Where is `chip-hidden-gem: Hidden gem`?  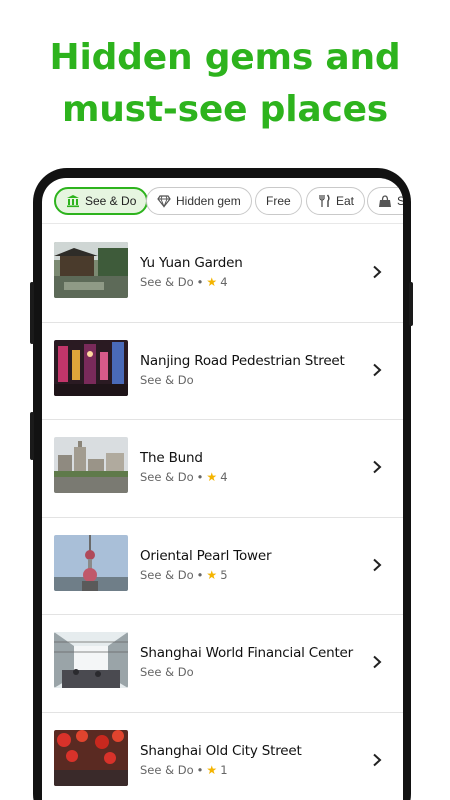 chip-hidden-gem: Hidden gem is located at coordinates (199, 201).